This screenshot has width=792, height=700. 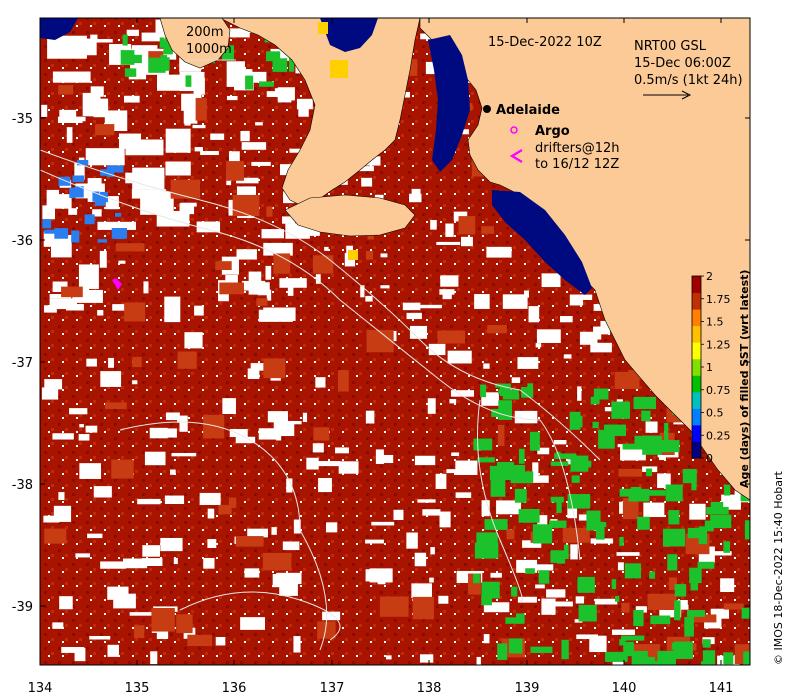 What do you see at coordinates (22, 607) in the screenshot?
I see `y-tick-label: -39` at bounding box center [22, 607].